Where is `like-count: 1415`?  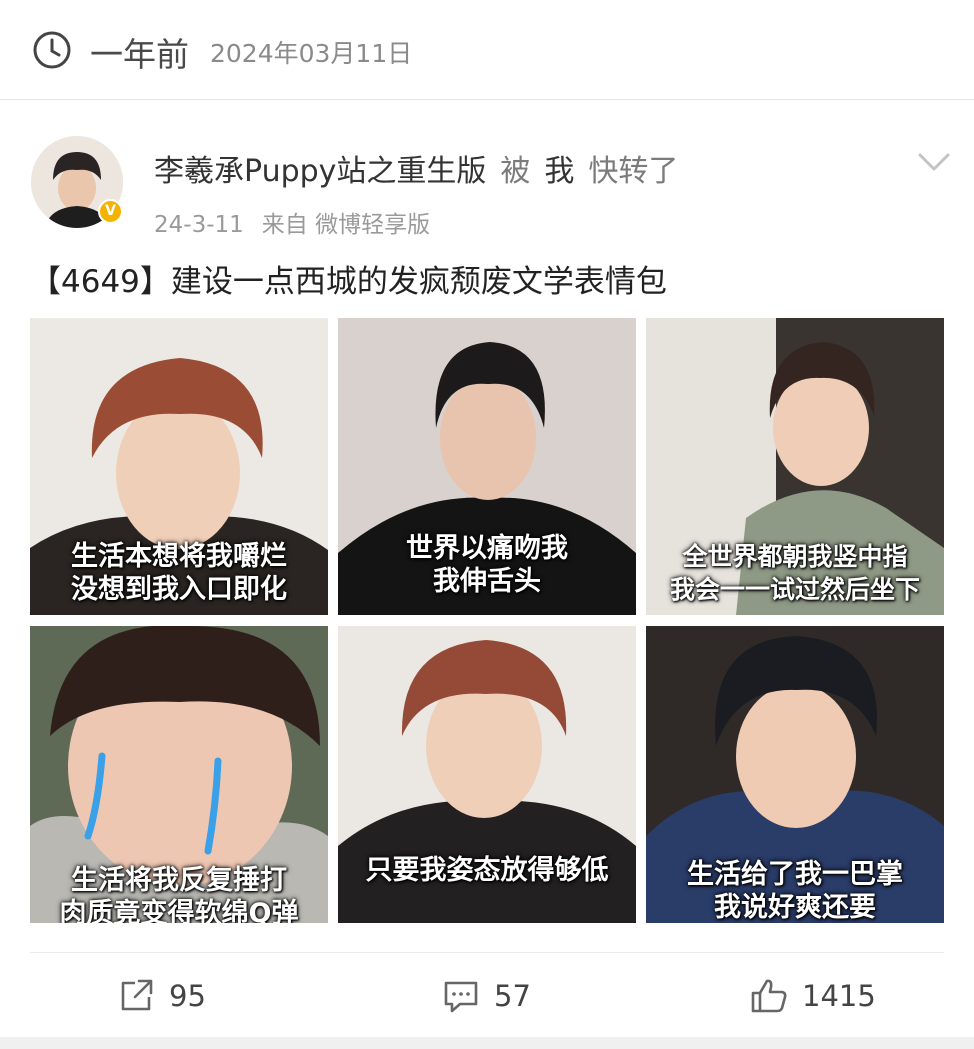
like-count: 1415 is located at coordinates (839, 996).